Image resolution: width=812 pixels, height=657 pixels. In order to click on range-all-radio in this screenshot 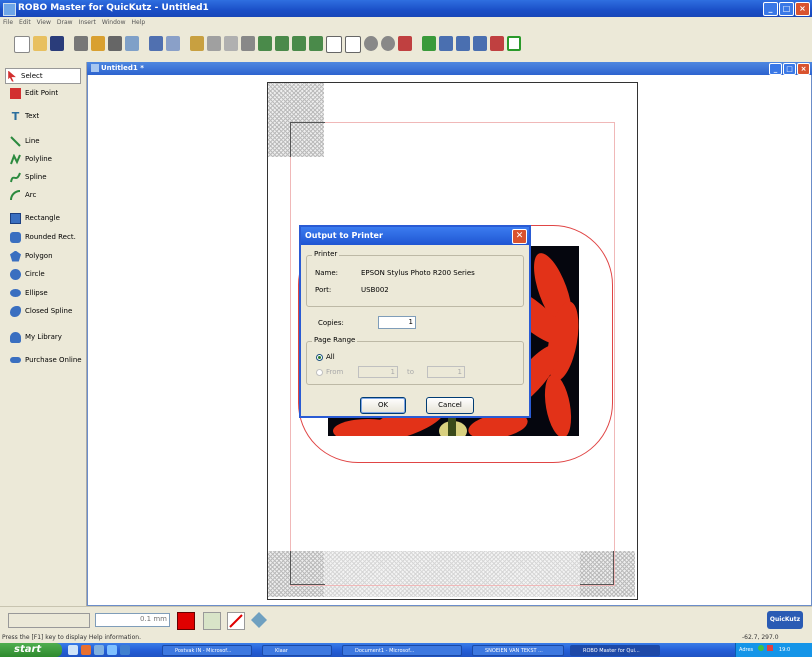, I will do `click(319, 357)`.